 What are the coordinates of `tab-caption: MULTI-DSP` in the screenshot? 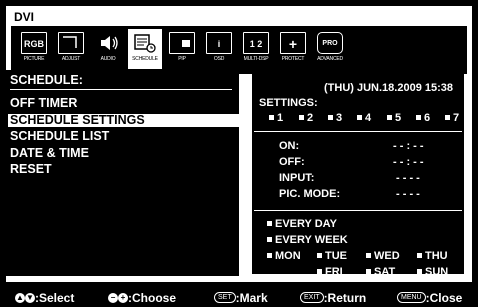 It's located at (256, 59).